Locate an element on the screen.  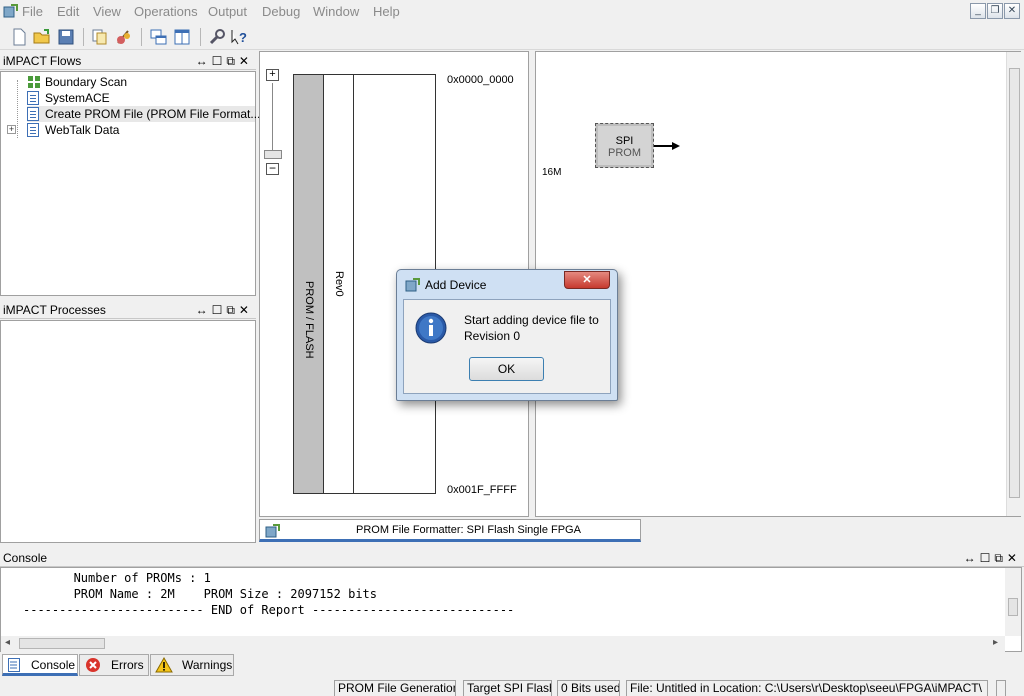
restore-icon: ❐ is located at coordinates (995, 11).